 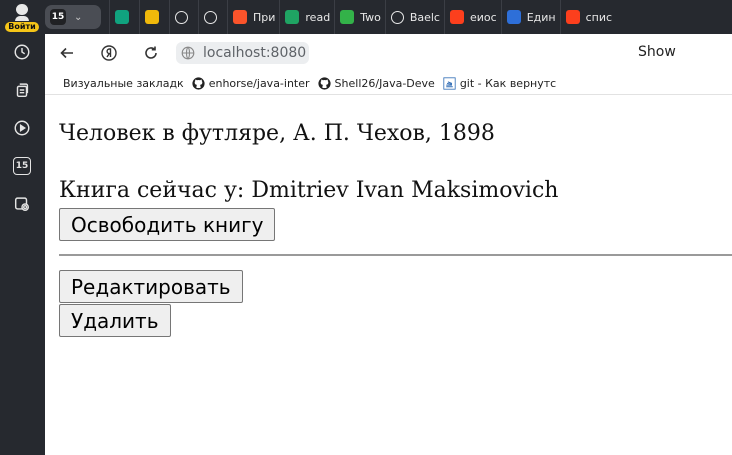 I want to click on history-icon, so click(x=22, y=52).